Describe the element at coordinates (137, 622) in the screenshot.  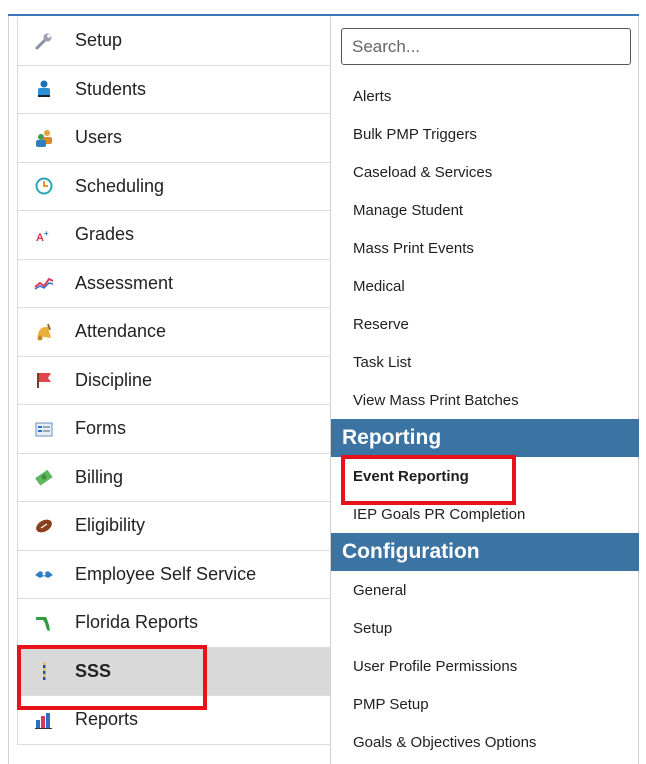
I see `menu-label: Florida Reports` at that location.